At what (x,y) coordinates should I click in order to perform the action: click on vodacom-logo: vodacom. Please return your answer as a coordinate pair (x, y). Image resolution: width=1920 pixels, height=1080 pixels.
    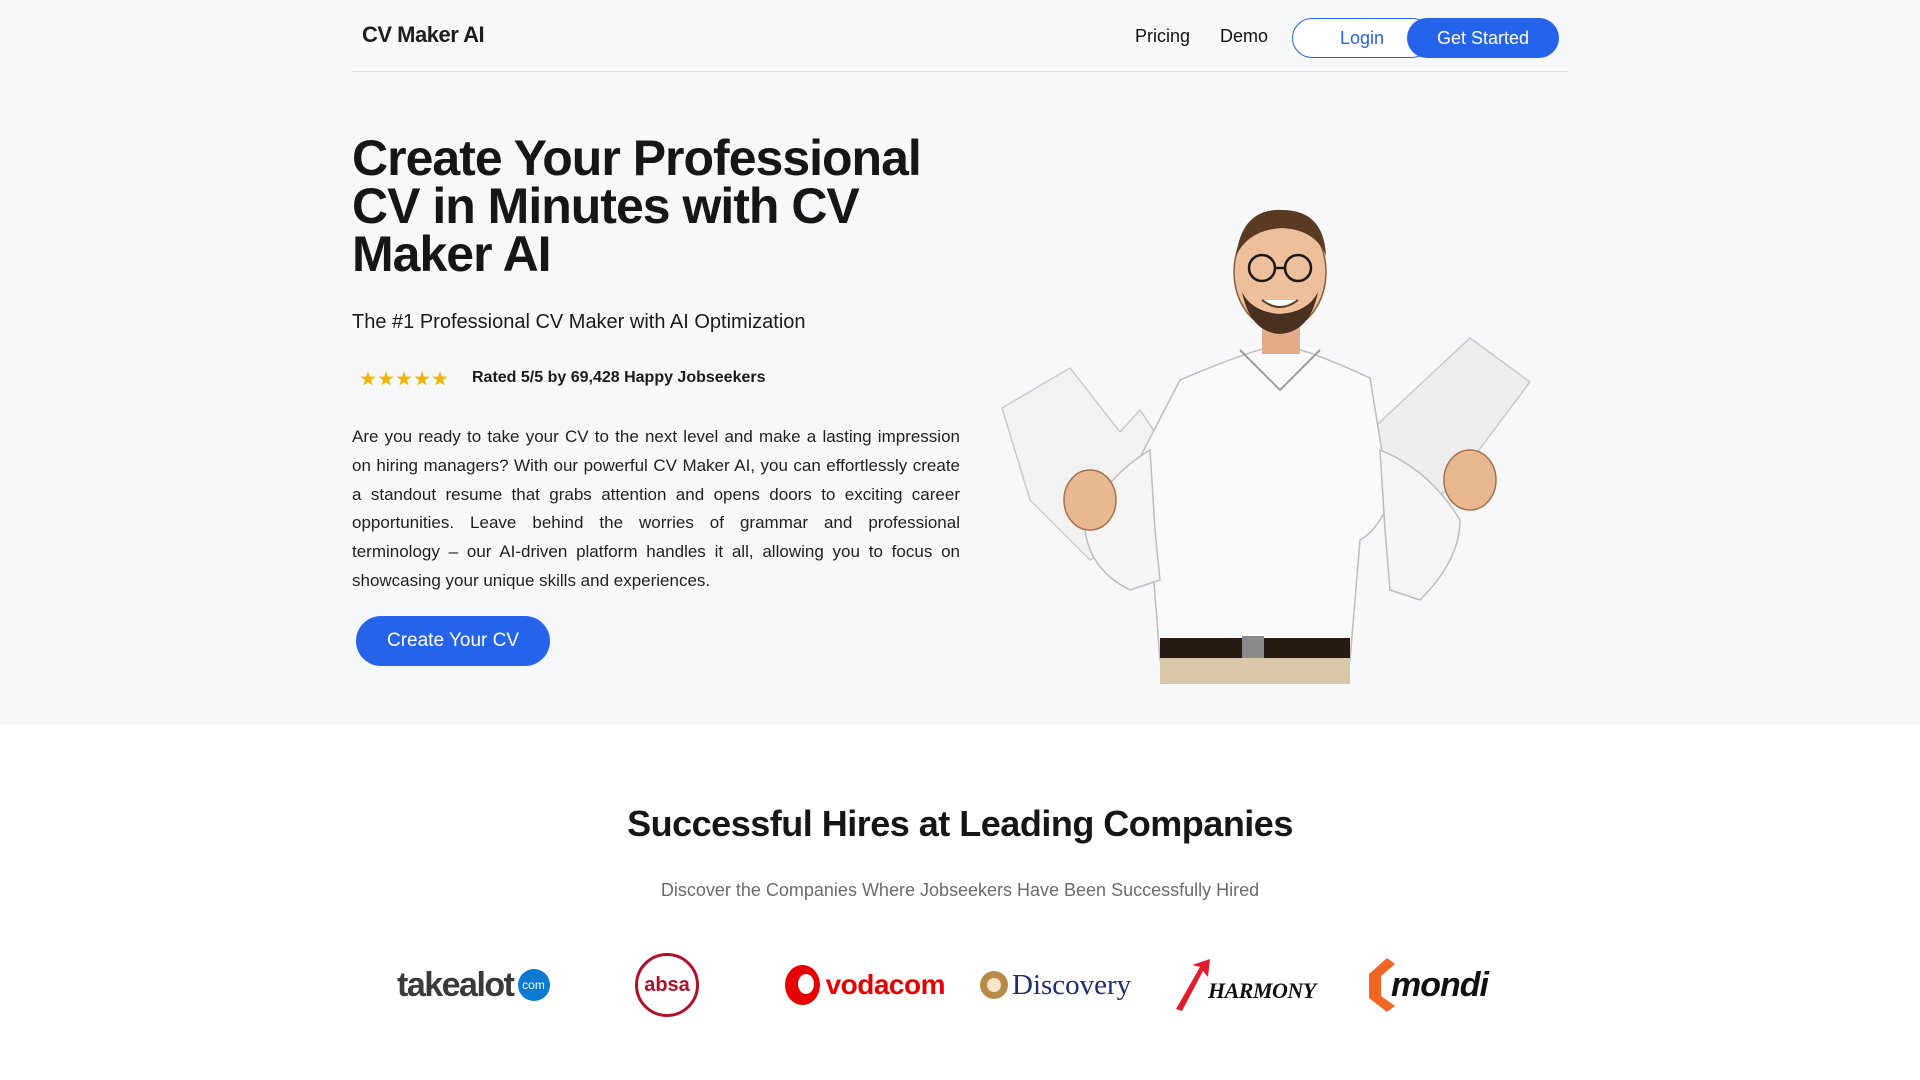
    Looking at the image, I should click on (865, 985).